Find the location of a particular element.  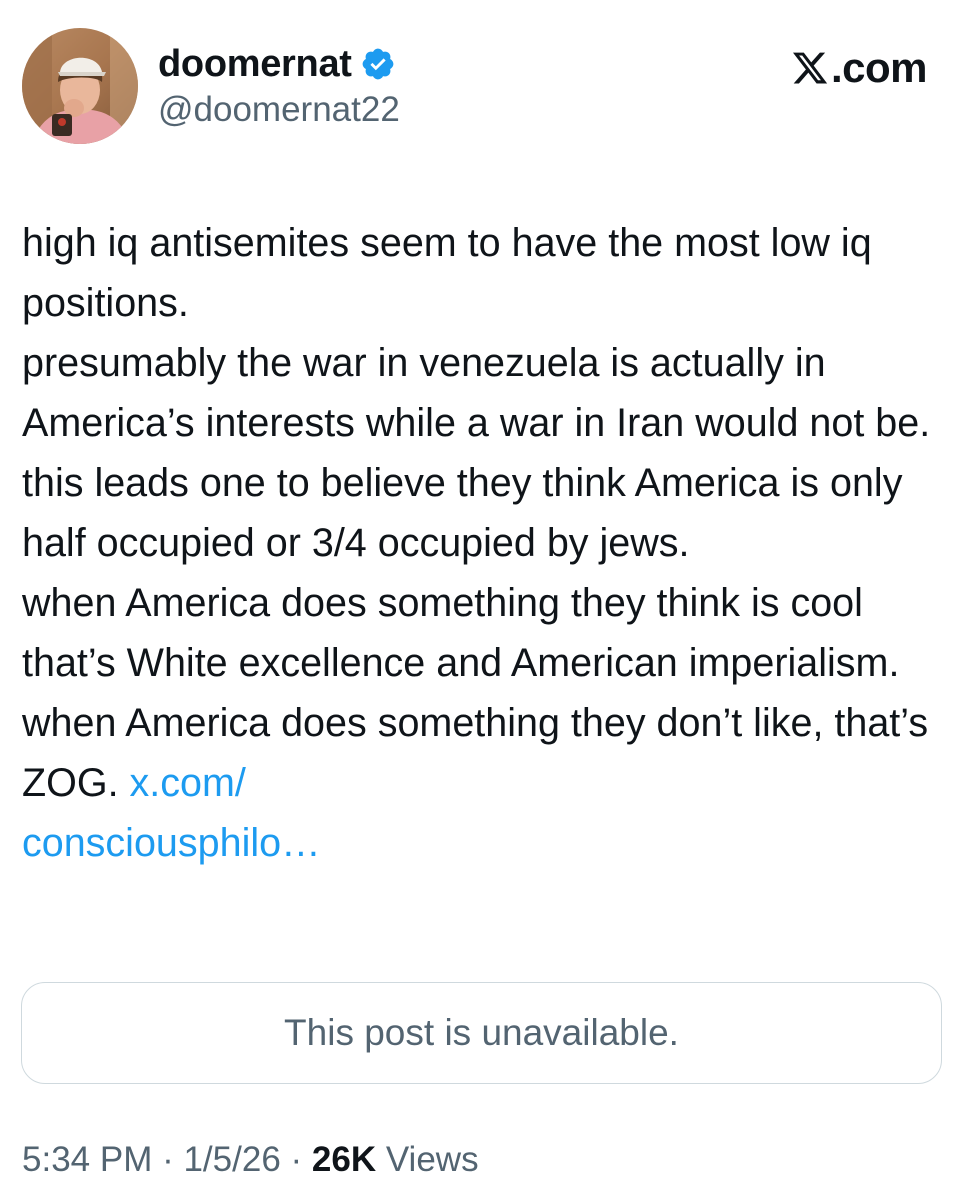

quoted-link-part1: x.com/ is located at coordinates (188, 783).